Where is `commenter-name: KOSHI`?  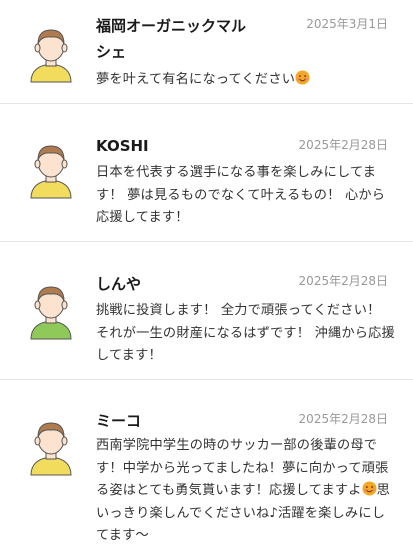 commenter-name: KOSHI is located at coordinates (122, 146).